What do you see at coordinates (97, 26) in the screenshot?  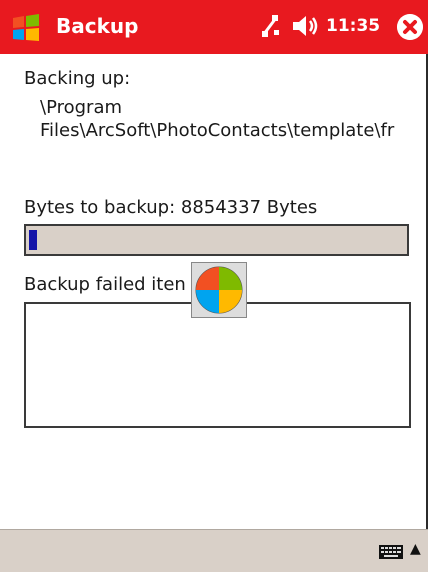 I see `app-title: Backup` at bounding box center [97, 26].